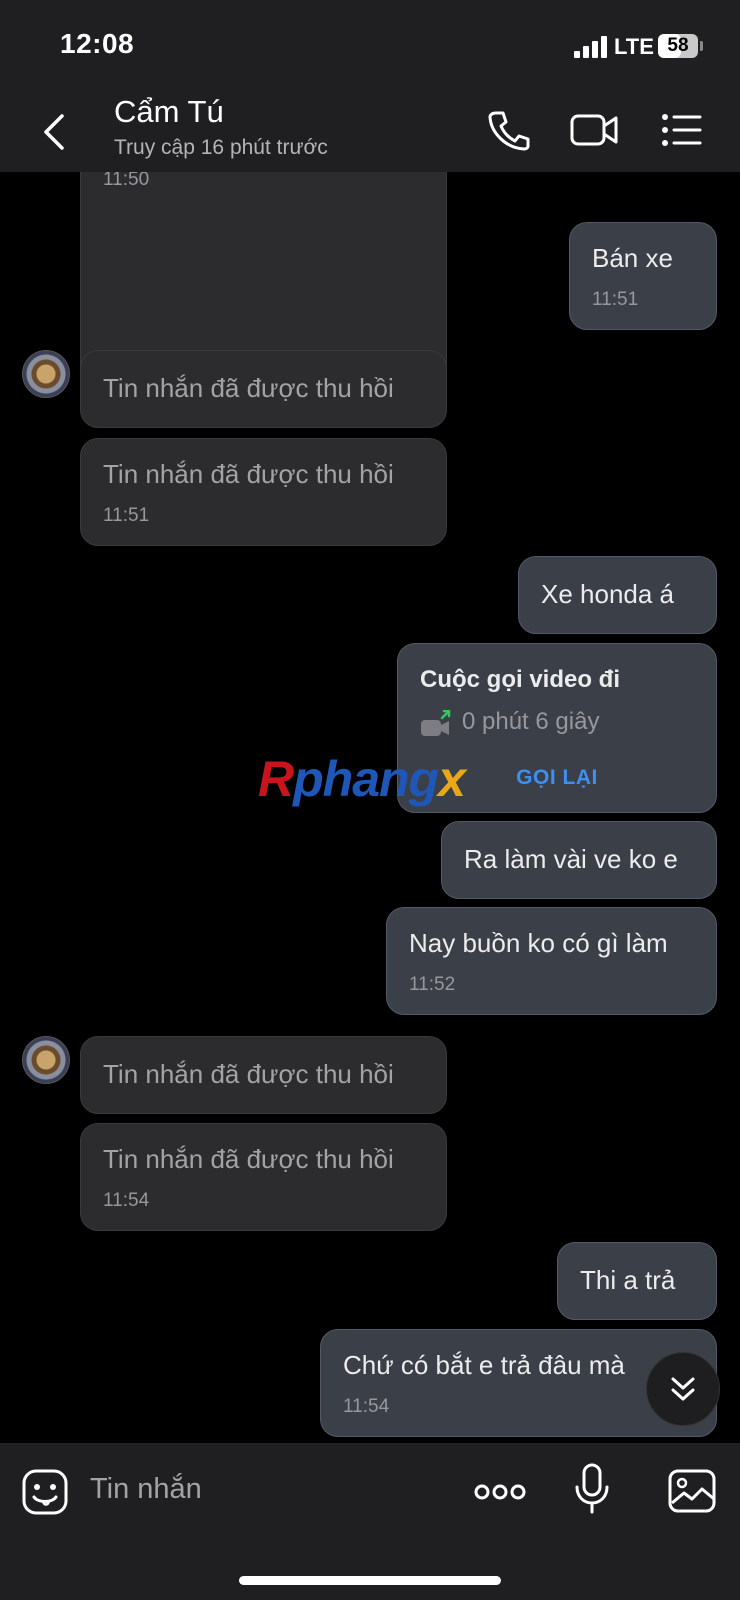 The height and width of the screenshot is (1600, 740). I want to click on contact-name: Cẩm Tú, so click(169, 112).